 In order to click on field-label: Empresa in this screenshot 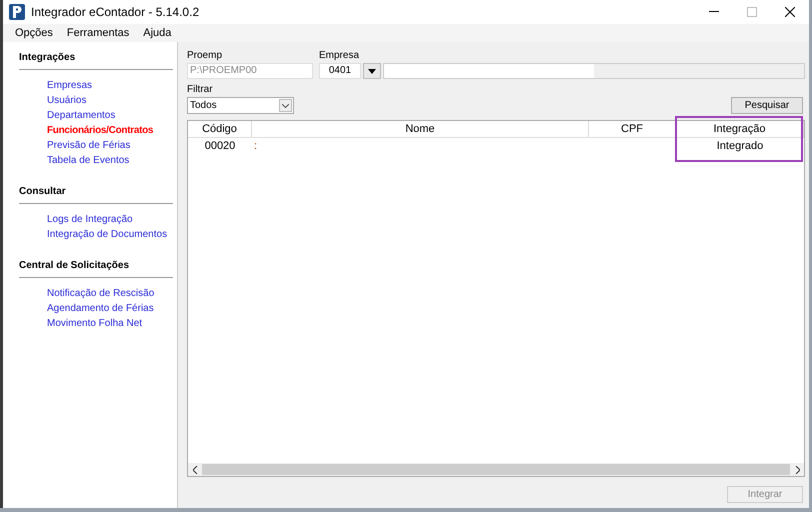, I will do `click(339, 56)`.